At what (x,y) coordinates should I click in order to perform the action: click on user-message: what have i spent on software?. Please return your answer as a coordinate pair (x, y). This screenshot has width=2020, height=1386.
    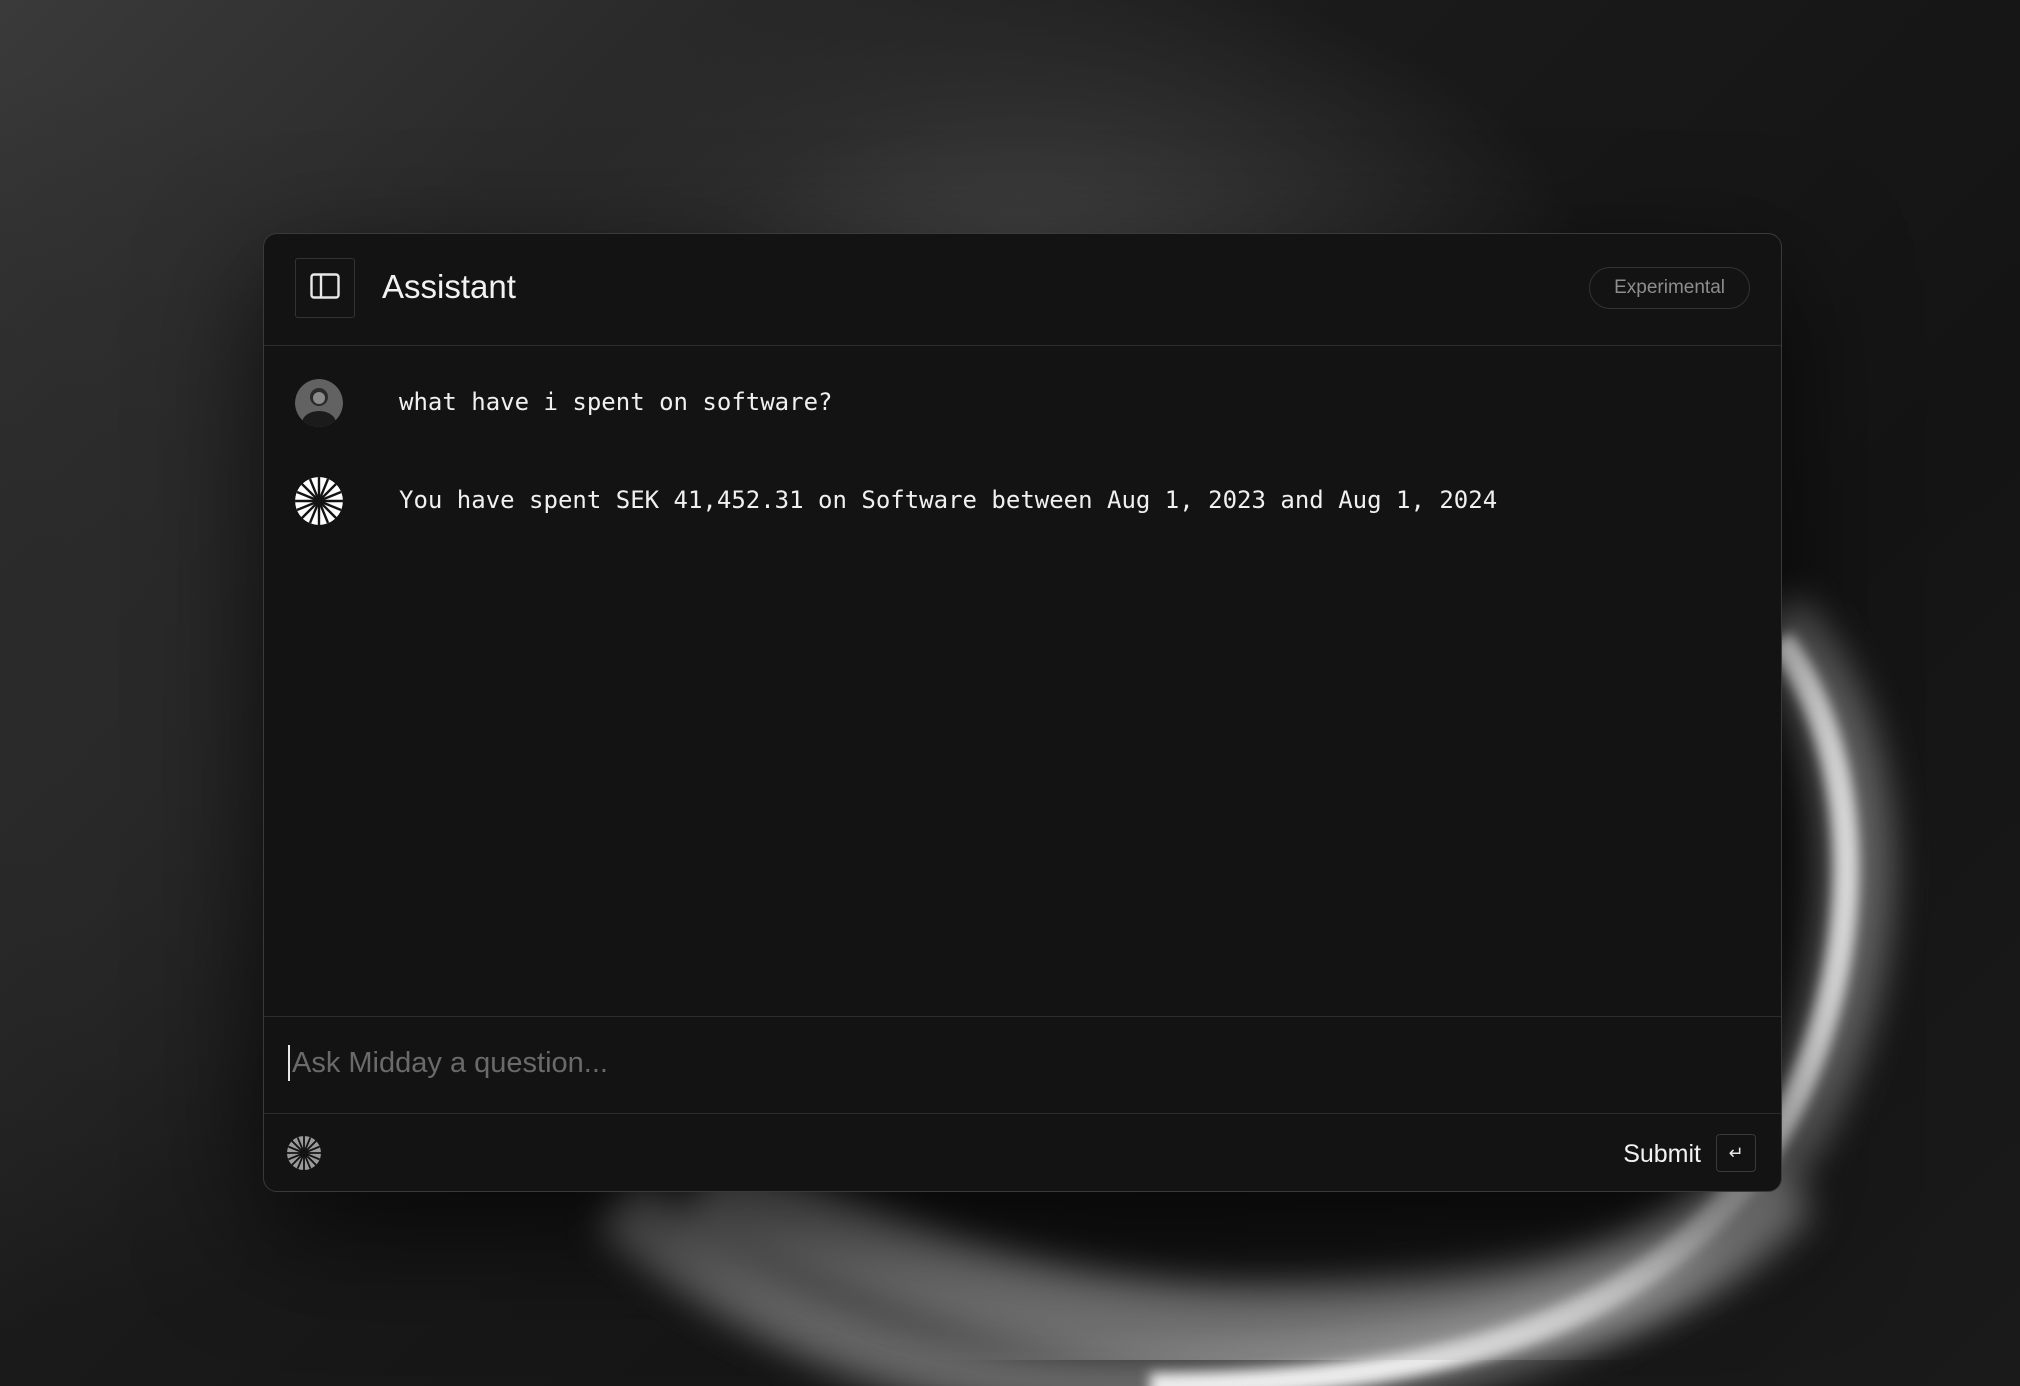
    Looking at the image, I should click on (1020, 404).